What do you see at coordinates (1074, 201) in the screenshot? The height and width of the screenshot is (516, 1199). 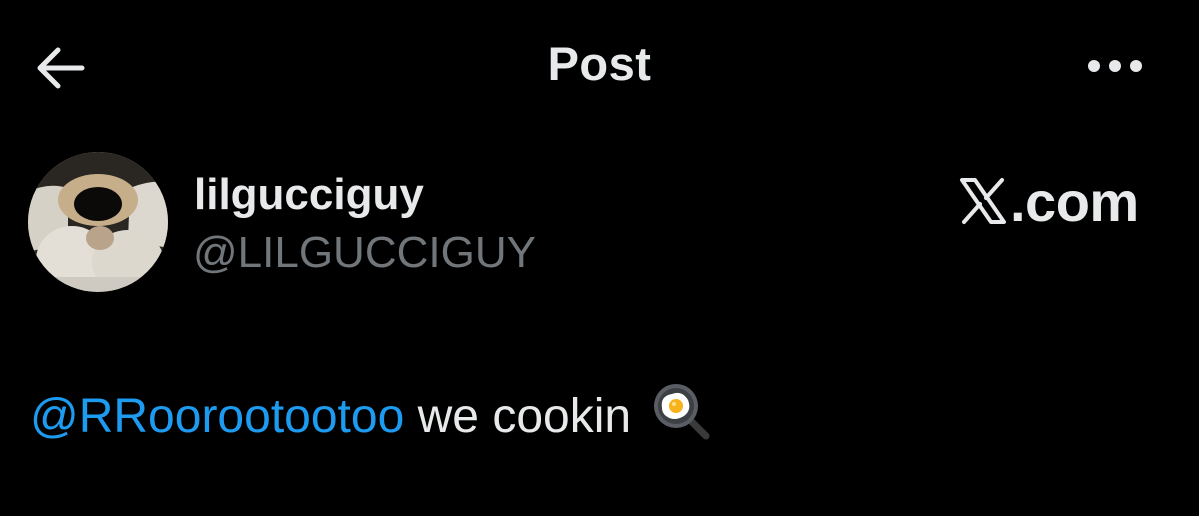 I see `watermark-text: .com` at bounding box center [1074, 201].